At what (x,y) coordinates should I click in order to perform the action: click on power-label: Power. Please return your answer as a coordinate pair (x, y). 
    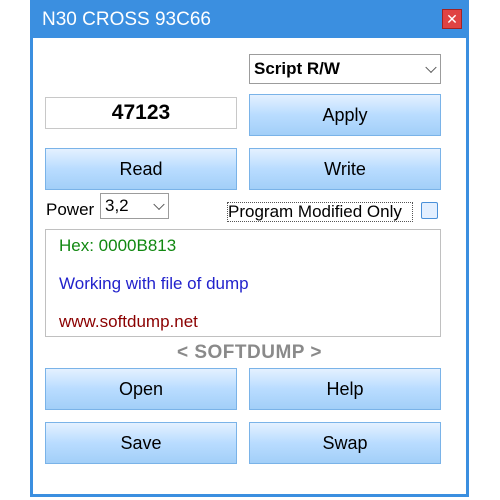
    Looking at the image, I should click on (70, 209).